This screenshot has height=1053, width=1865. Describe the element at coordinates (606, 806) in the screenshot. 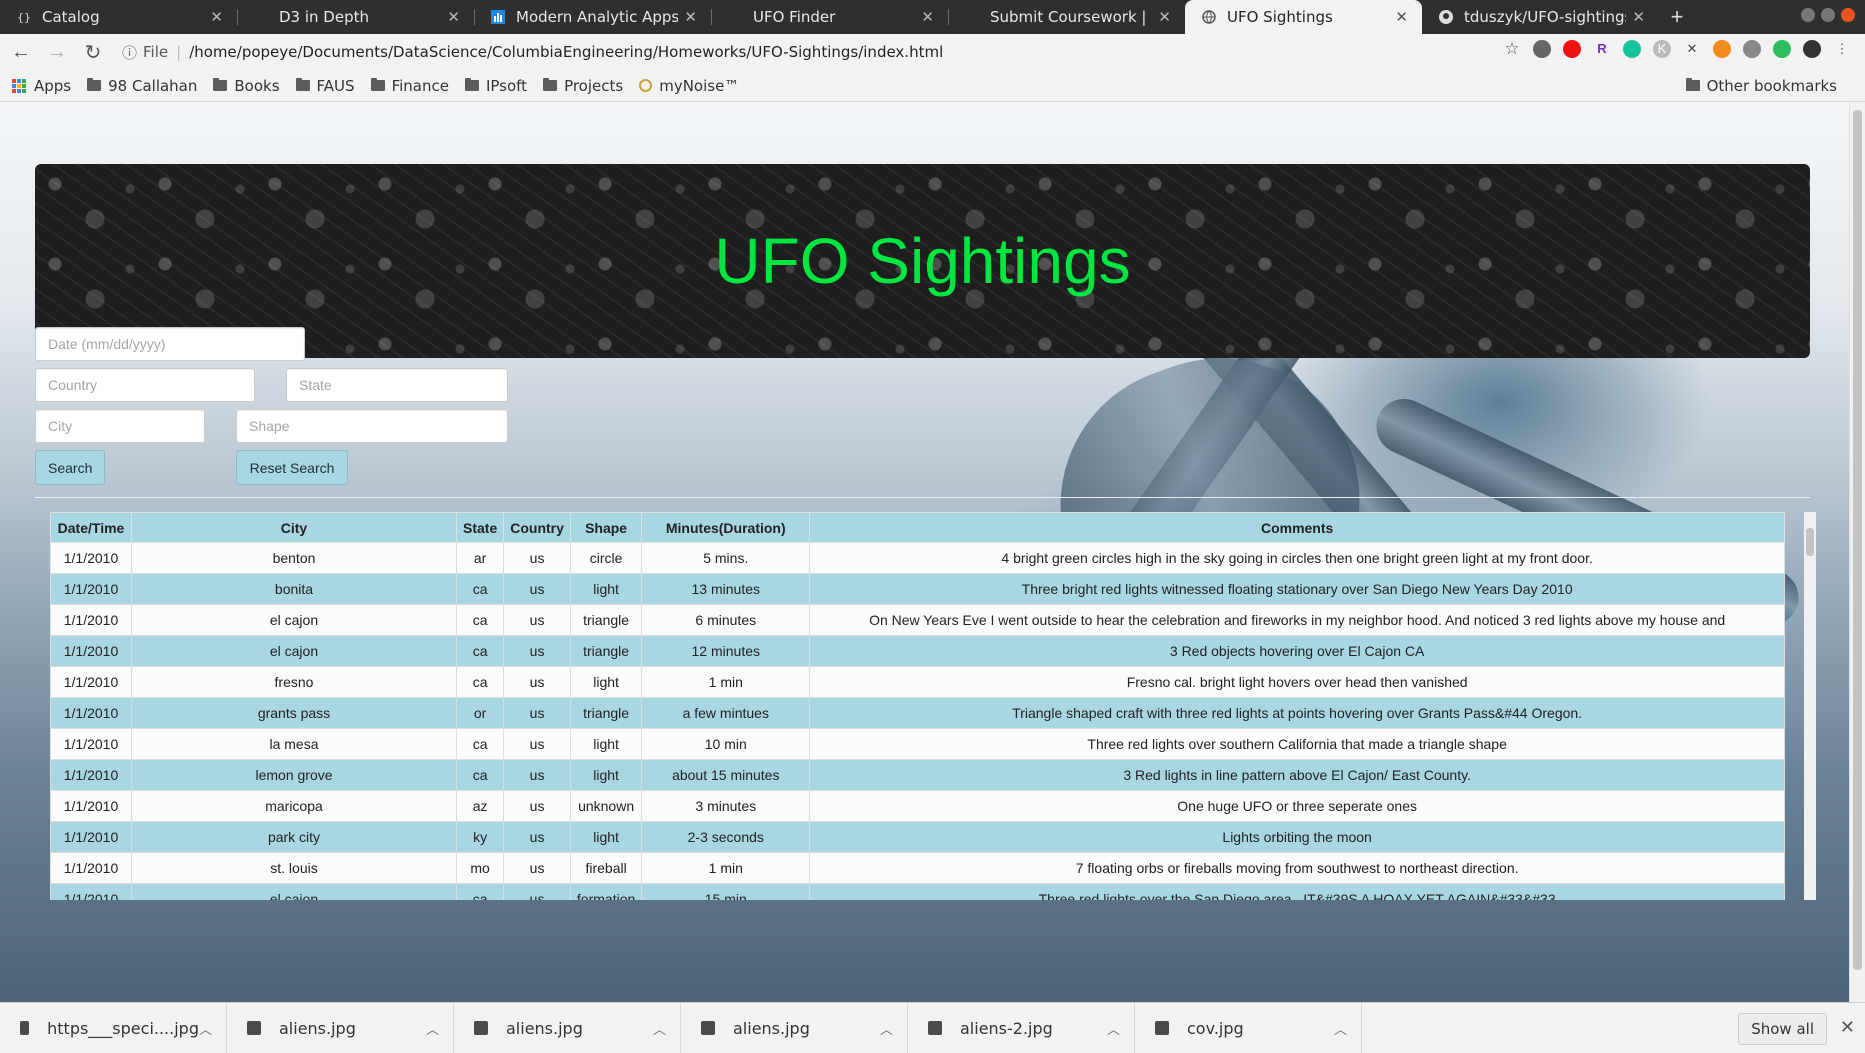

I see `cell-shape: unknown` at that location.